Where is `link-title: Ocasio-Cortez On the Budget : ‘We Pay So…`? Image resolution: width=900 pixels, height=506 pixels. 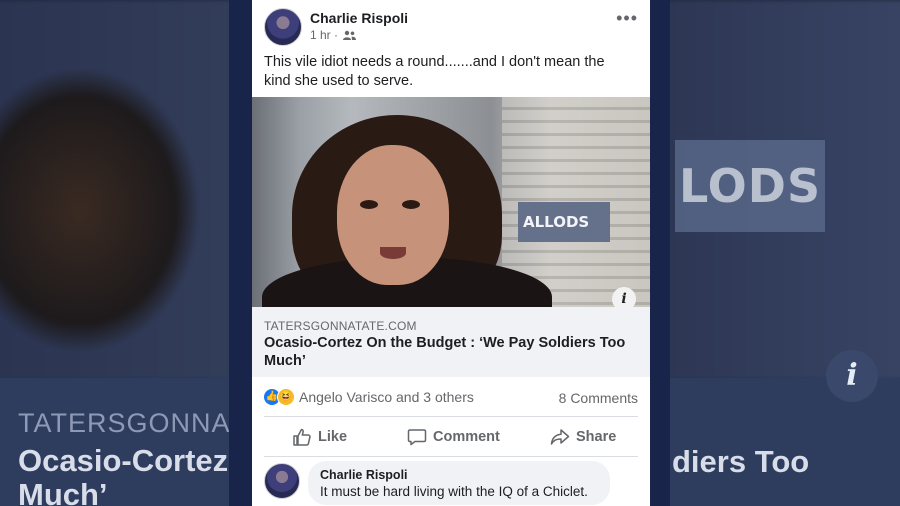 link-title: Ocasio-Cortez On the Budget : ‘We Pay So… is located at coordinates (445, 352).